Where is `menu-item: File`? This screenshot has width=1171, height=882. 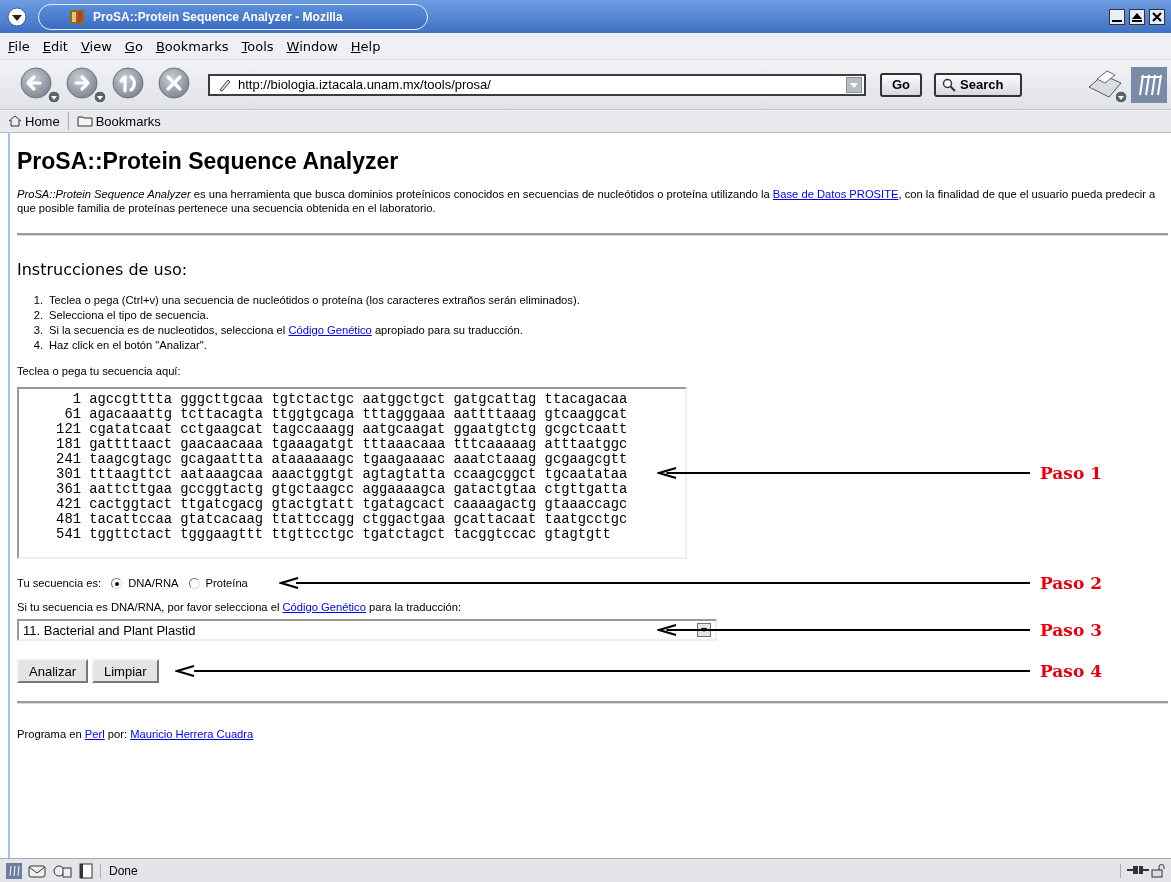
menu-item: File is located at coordinates (19, 46).